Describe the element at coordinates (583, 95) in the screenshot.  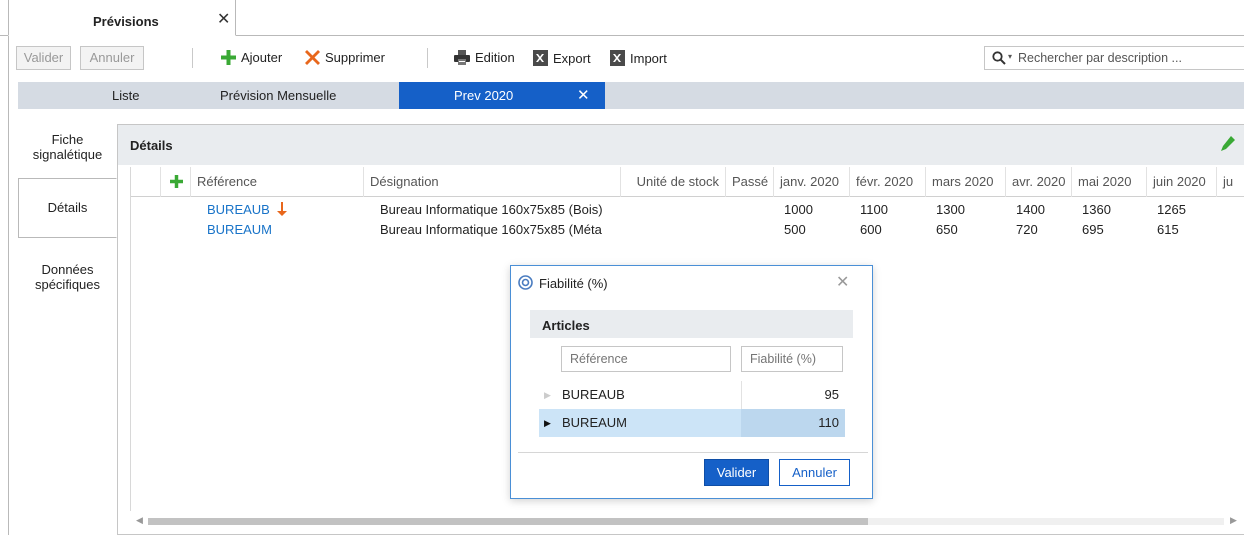
I see `close-tab-icon: ✕` at that location.